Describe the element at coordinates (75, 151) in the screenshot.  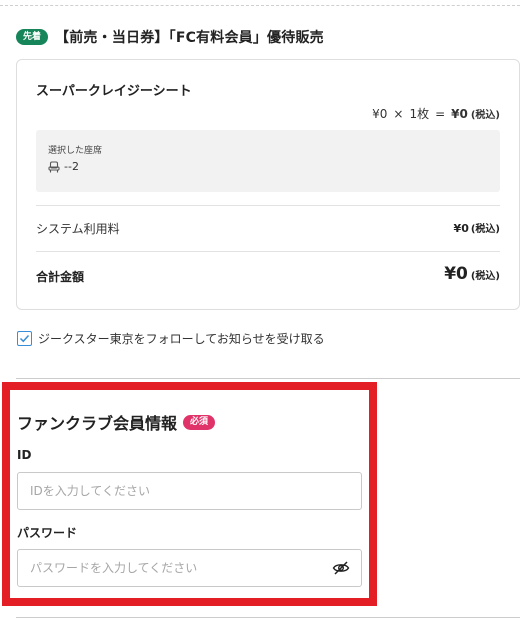
I see `selected-seat-label: 選択した座席` at that location.